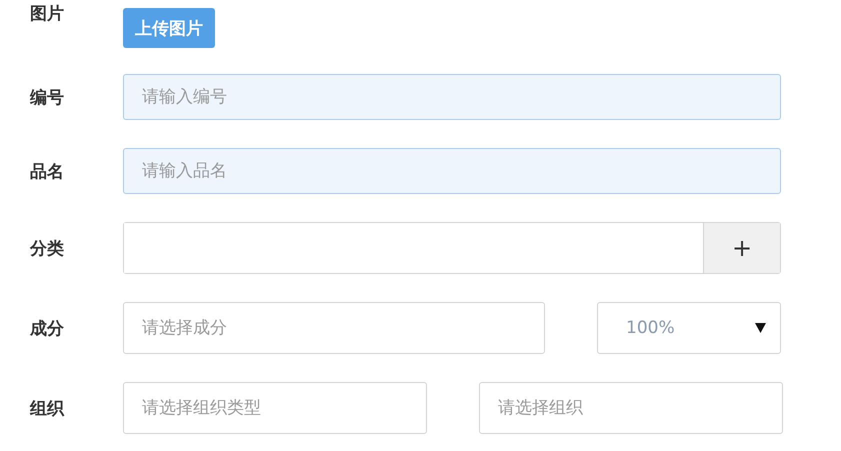 The height and width of the screenshot is (451, 841). Describe the element at coordinates (334, 328) in the screenshot. I see `input-field: 请选择成分` at that location.